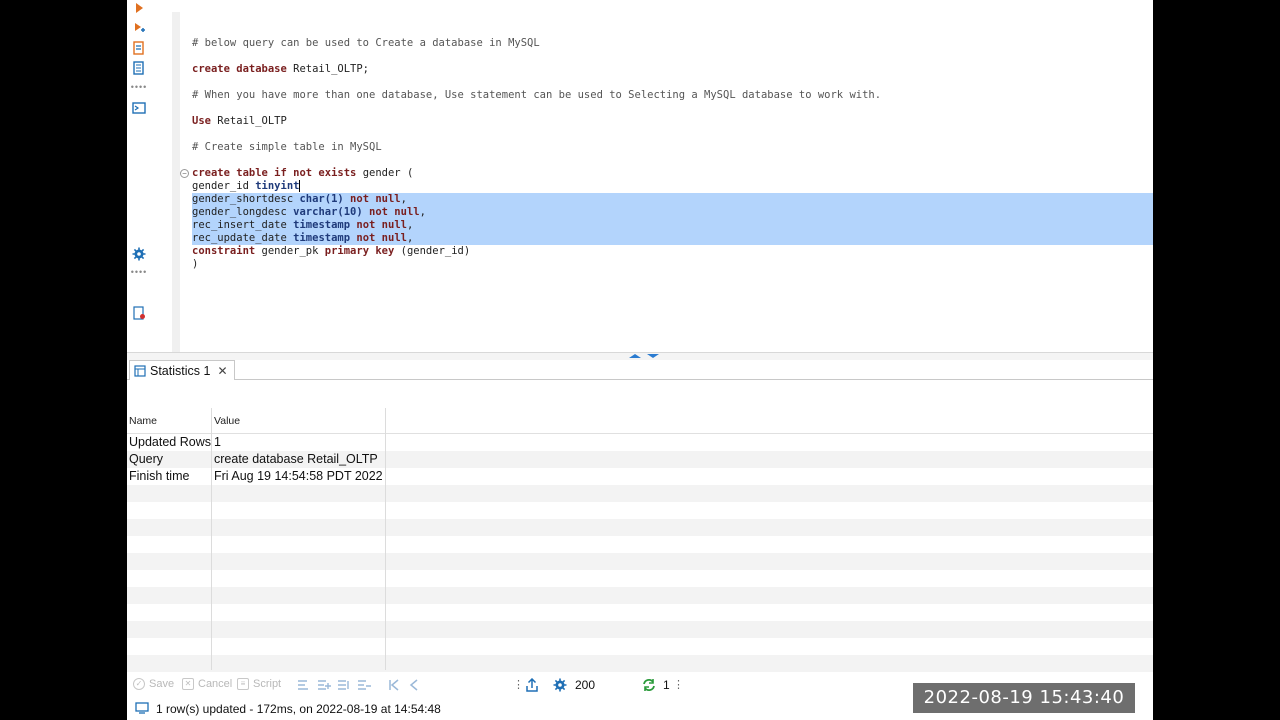  Describe the element at coordinates (672, 147) in the screenshot. I see `code-line: # Create simple table in MySQL` at that location.